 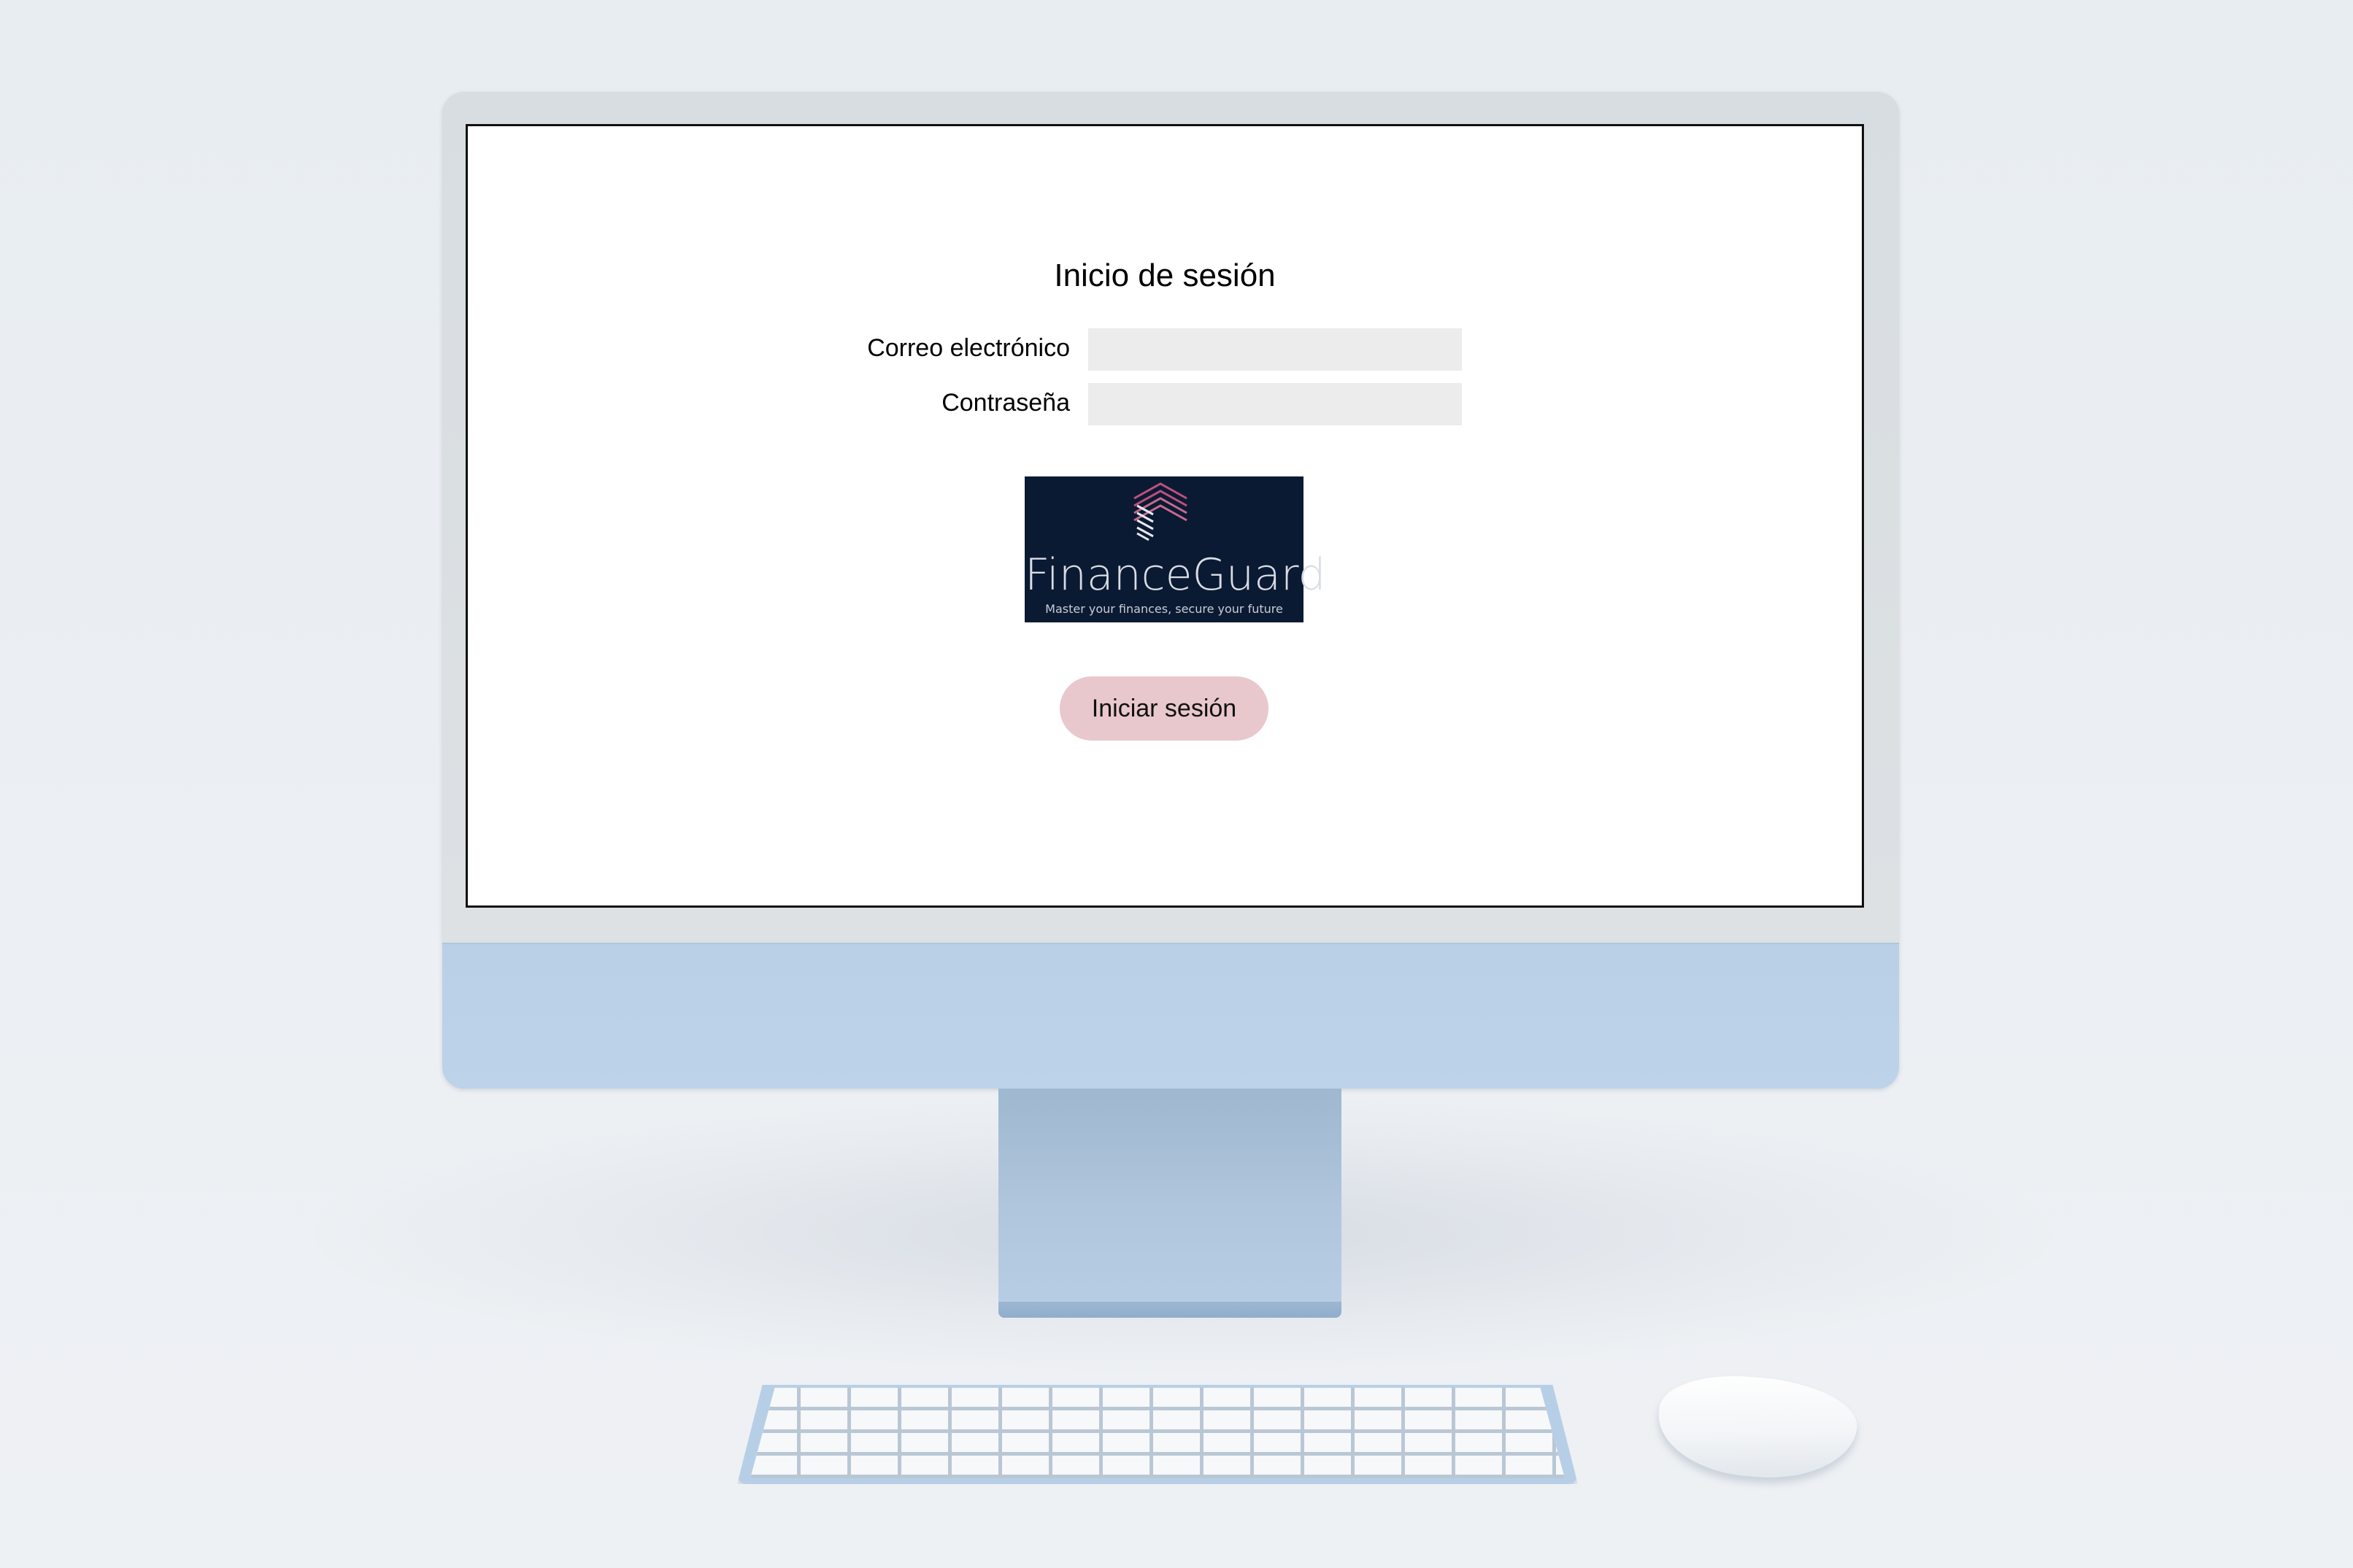 What do you see at coordinates (1165, 275) in the screenshot?
I see `page-title: Inicio de sesión` at bounding box center [1165, 275].